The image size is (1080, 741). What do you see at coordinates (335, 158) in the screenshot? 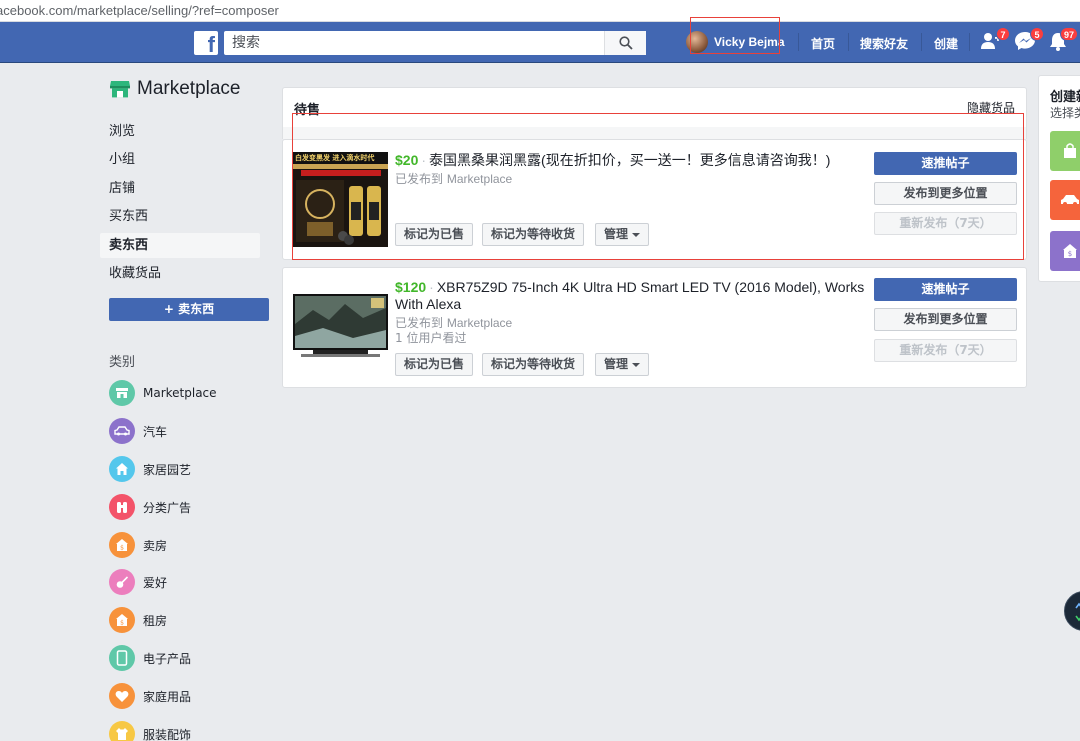
I see `thumbnail-caption: 白发变黑发 进入滴水时代` at bounding box center [335, 158].